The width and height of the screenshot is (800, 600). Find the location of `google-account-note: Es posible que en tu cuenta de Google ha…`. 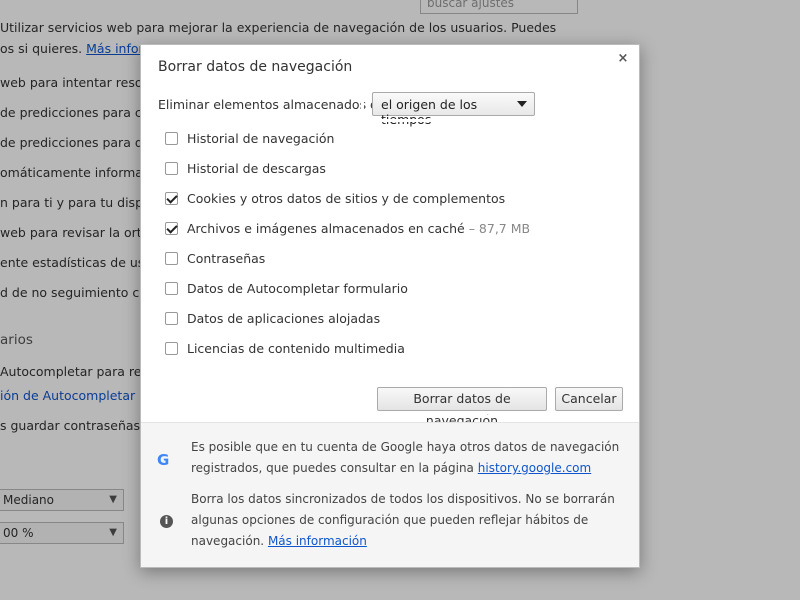

google-account-note: Es posible que en tu cuenta de Google ha… is located at coordinates (406, 458).